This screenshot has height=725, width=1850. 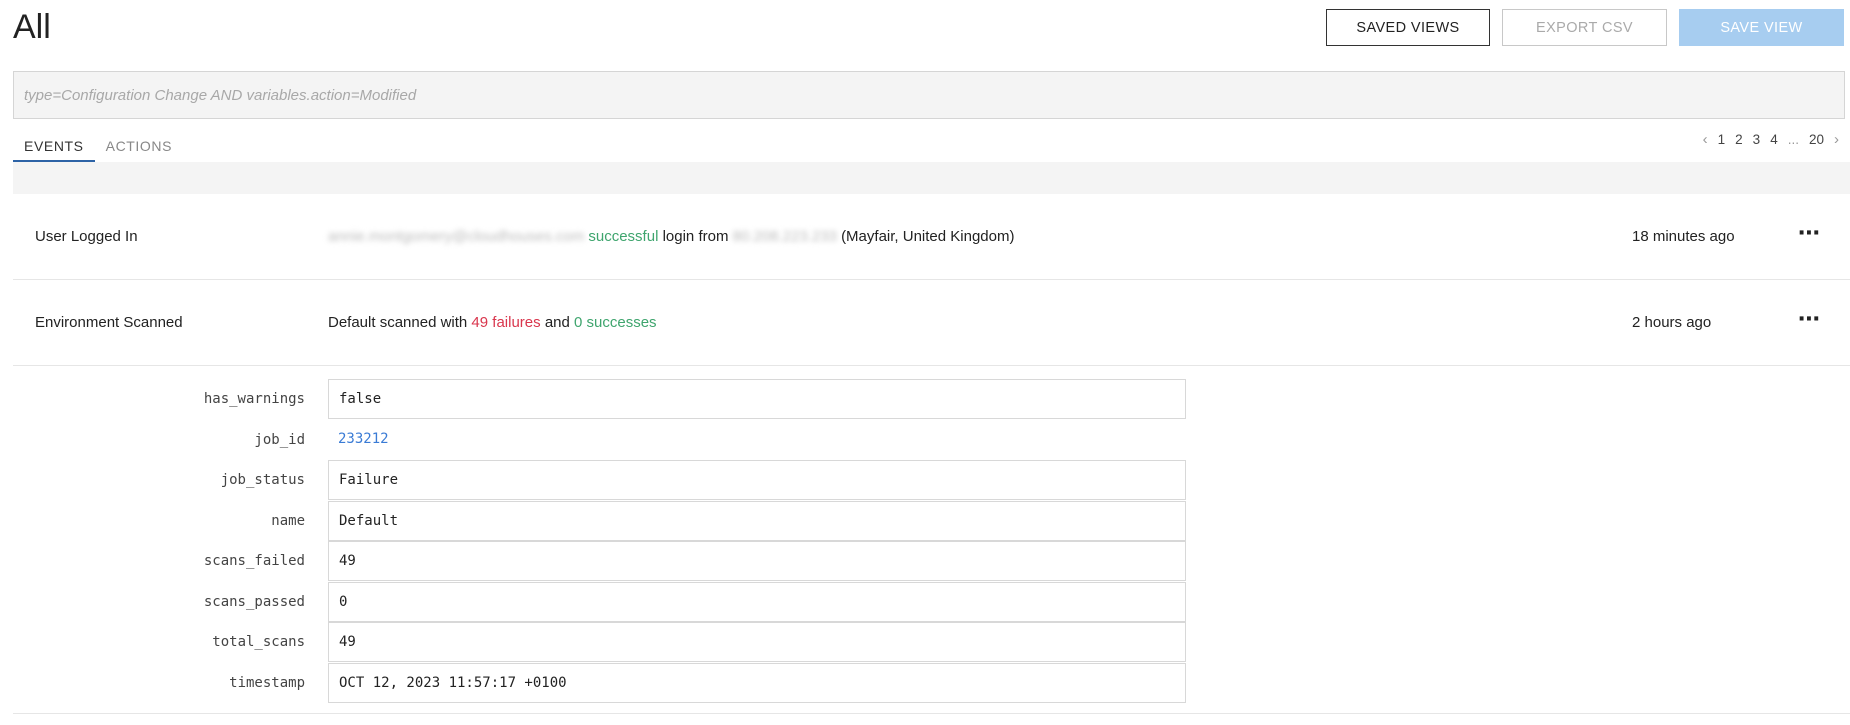 What do you see at coordinates (1584, 27) in the screenshot?
I see `export-csv-button: EXPORT CSV` at bounding box center [1584, 27].